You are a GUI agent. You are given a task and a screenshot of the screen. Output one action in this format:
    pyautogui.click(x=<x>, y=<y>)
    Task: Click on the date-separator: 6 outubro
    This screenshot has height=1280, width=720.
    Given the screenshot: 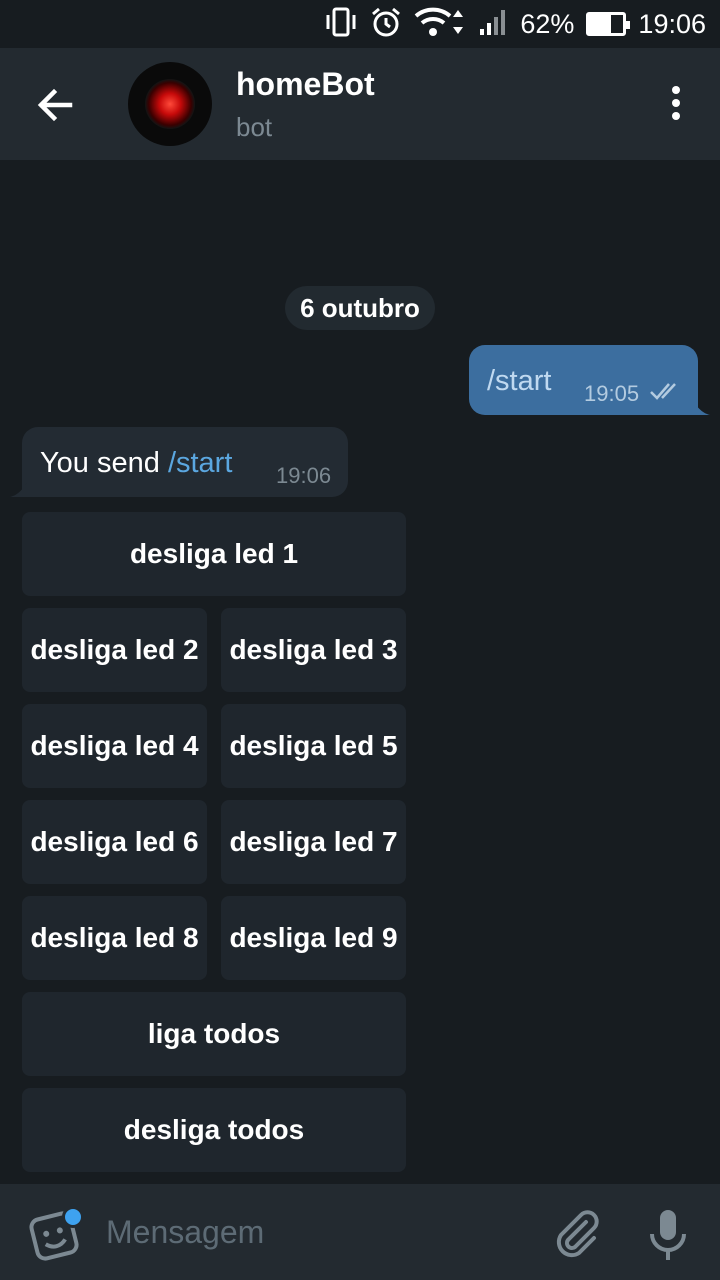 What is the action you would take?
    pyautogui.click(x=360, y=308)
    